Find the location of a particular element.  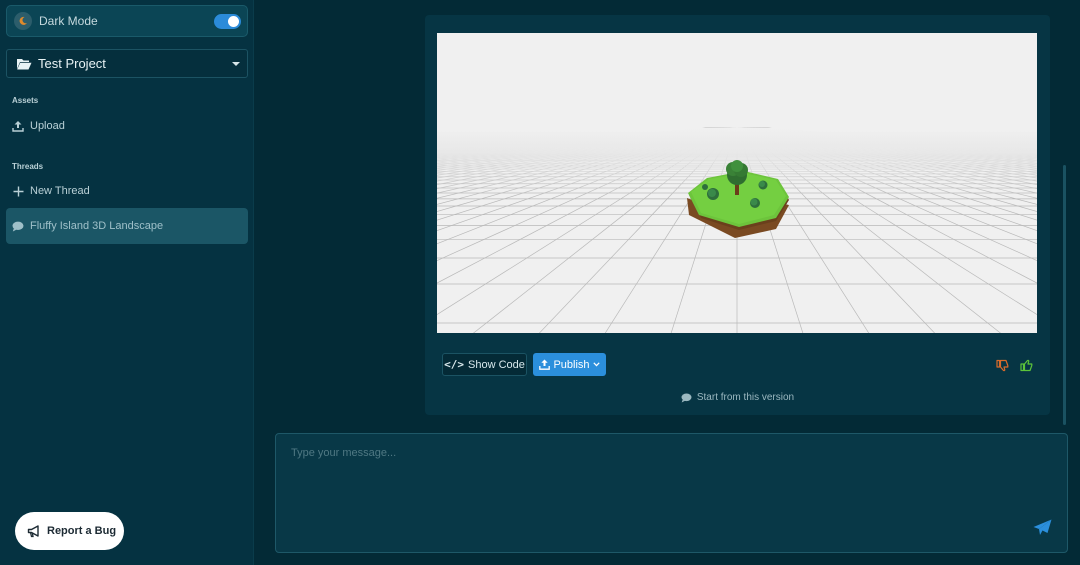

moon-icon is located at coordinates (23, 21).